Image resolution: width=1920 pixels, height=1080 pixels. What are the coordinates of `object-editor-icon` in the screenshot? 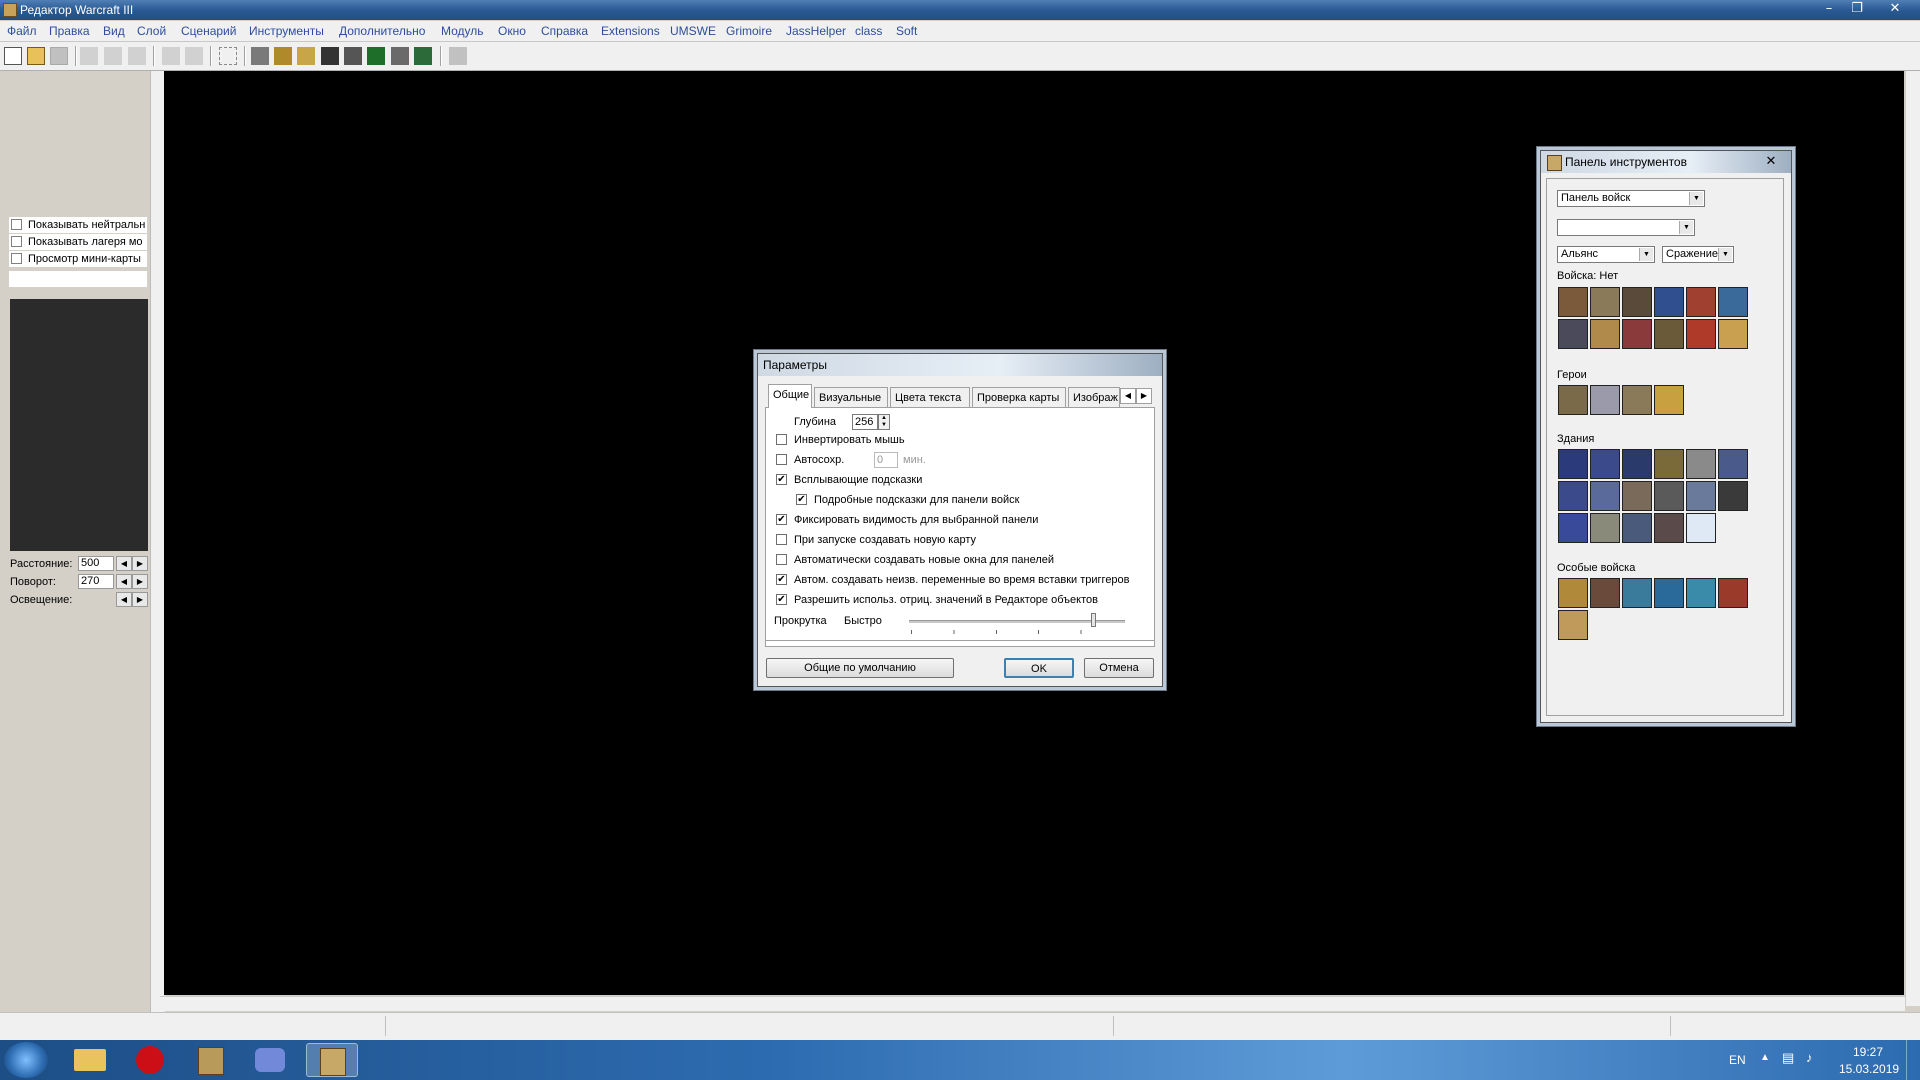 It's located at (376, 56).